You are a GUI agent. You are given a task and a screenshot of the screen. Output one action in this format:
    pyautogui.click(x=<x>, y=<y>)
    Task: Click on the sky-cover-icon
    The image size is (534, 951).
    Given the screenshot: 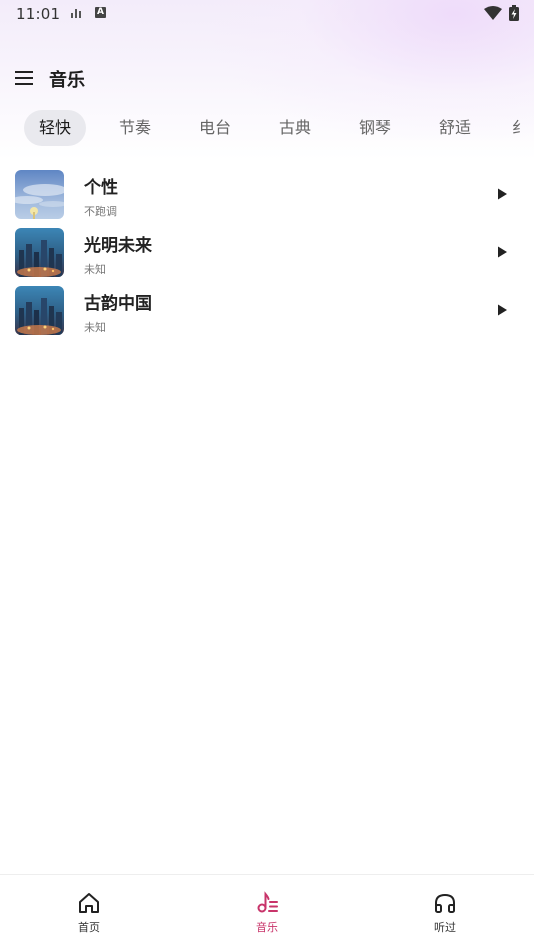 What is the action you would take?
    pyautogui.click(x=39, y=194)
    